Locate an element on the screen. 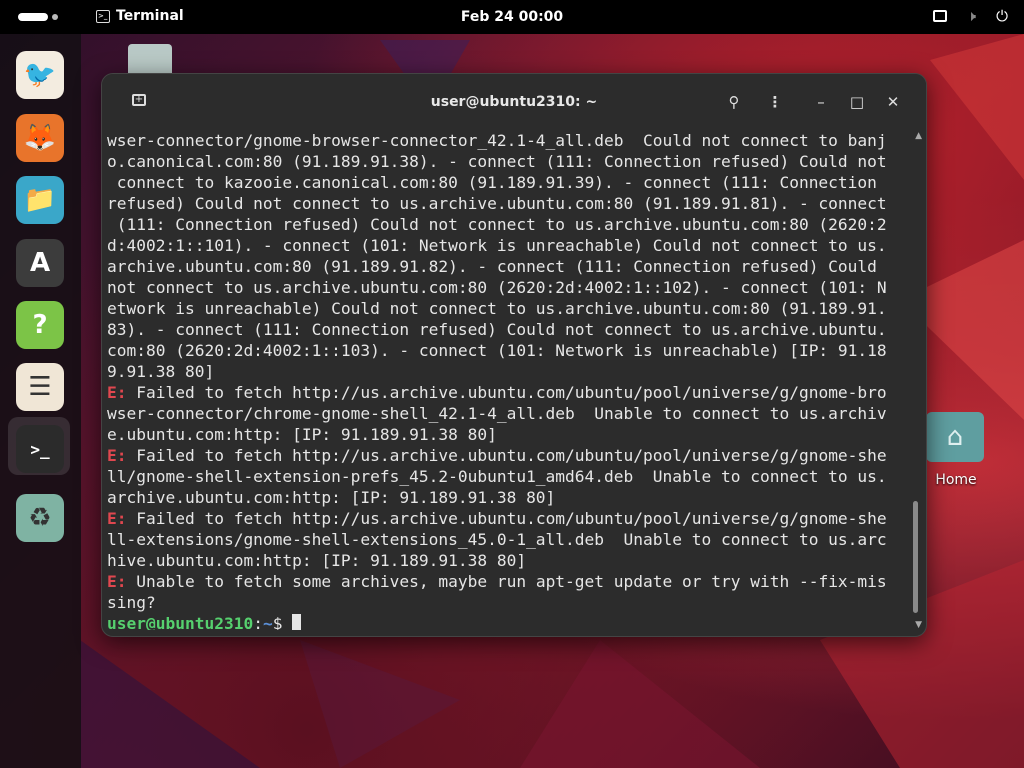  volume-icon: 🕨 is located at coordinates (971, 16).